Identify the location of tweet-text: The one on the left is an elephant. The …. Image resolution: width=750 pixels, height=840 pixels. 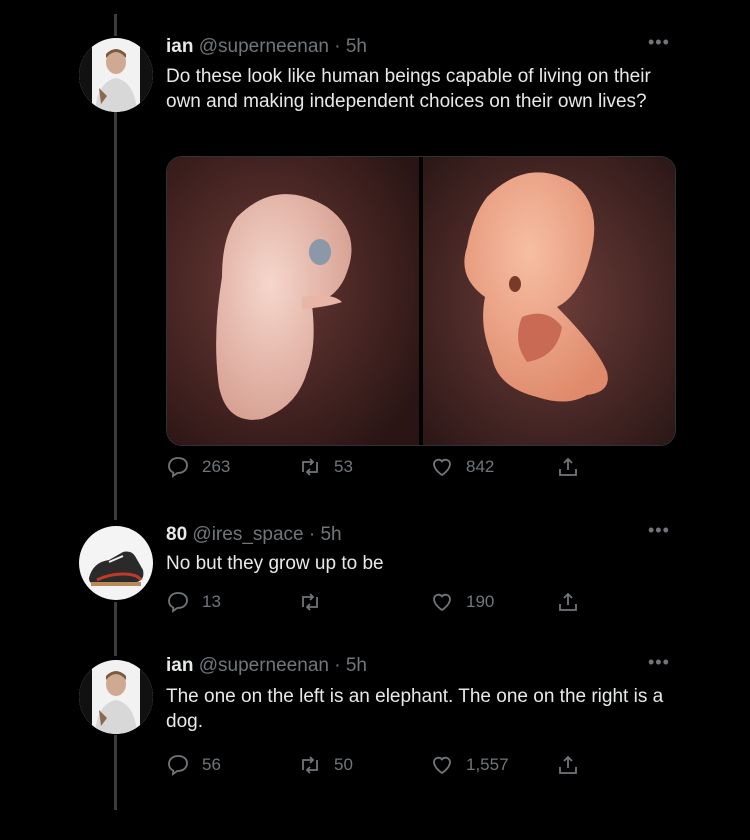
(415, 709).